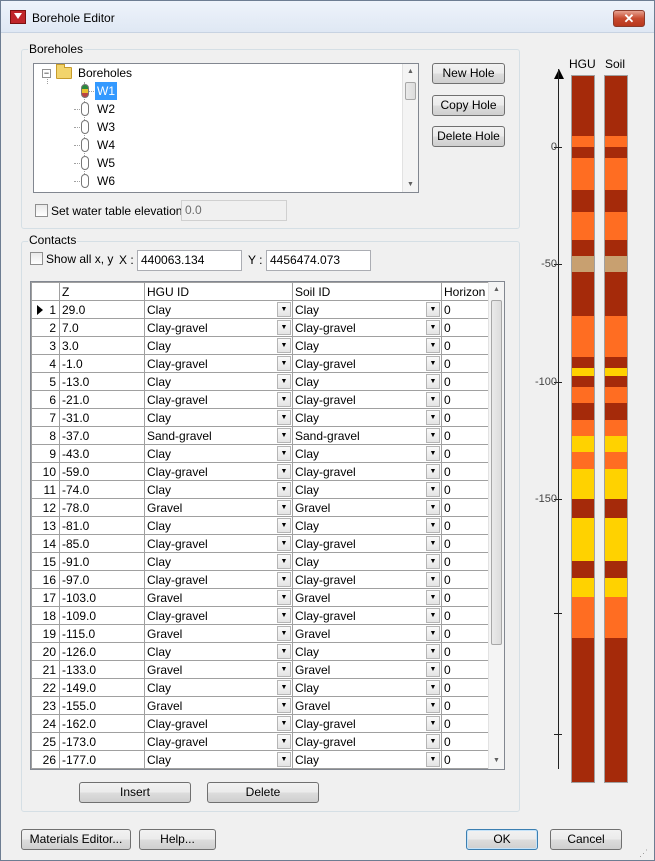 Image resolution: width=655 pixels, height=861 pixels. I want to click on z-cell: -13.0, so click(102, 381).